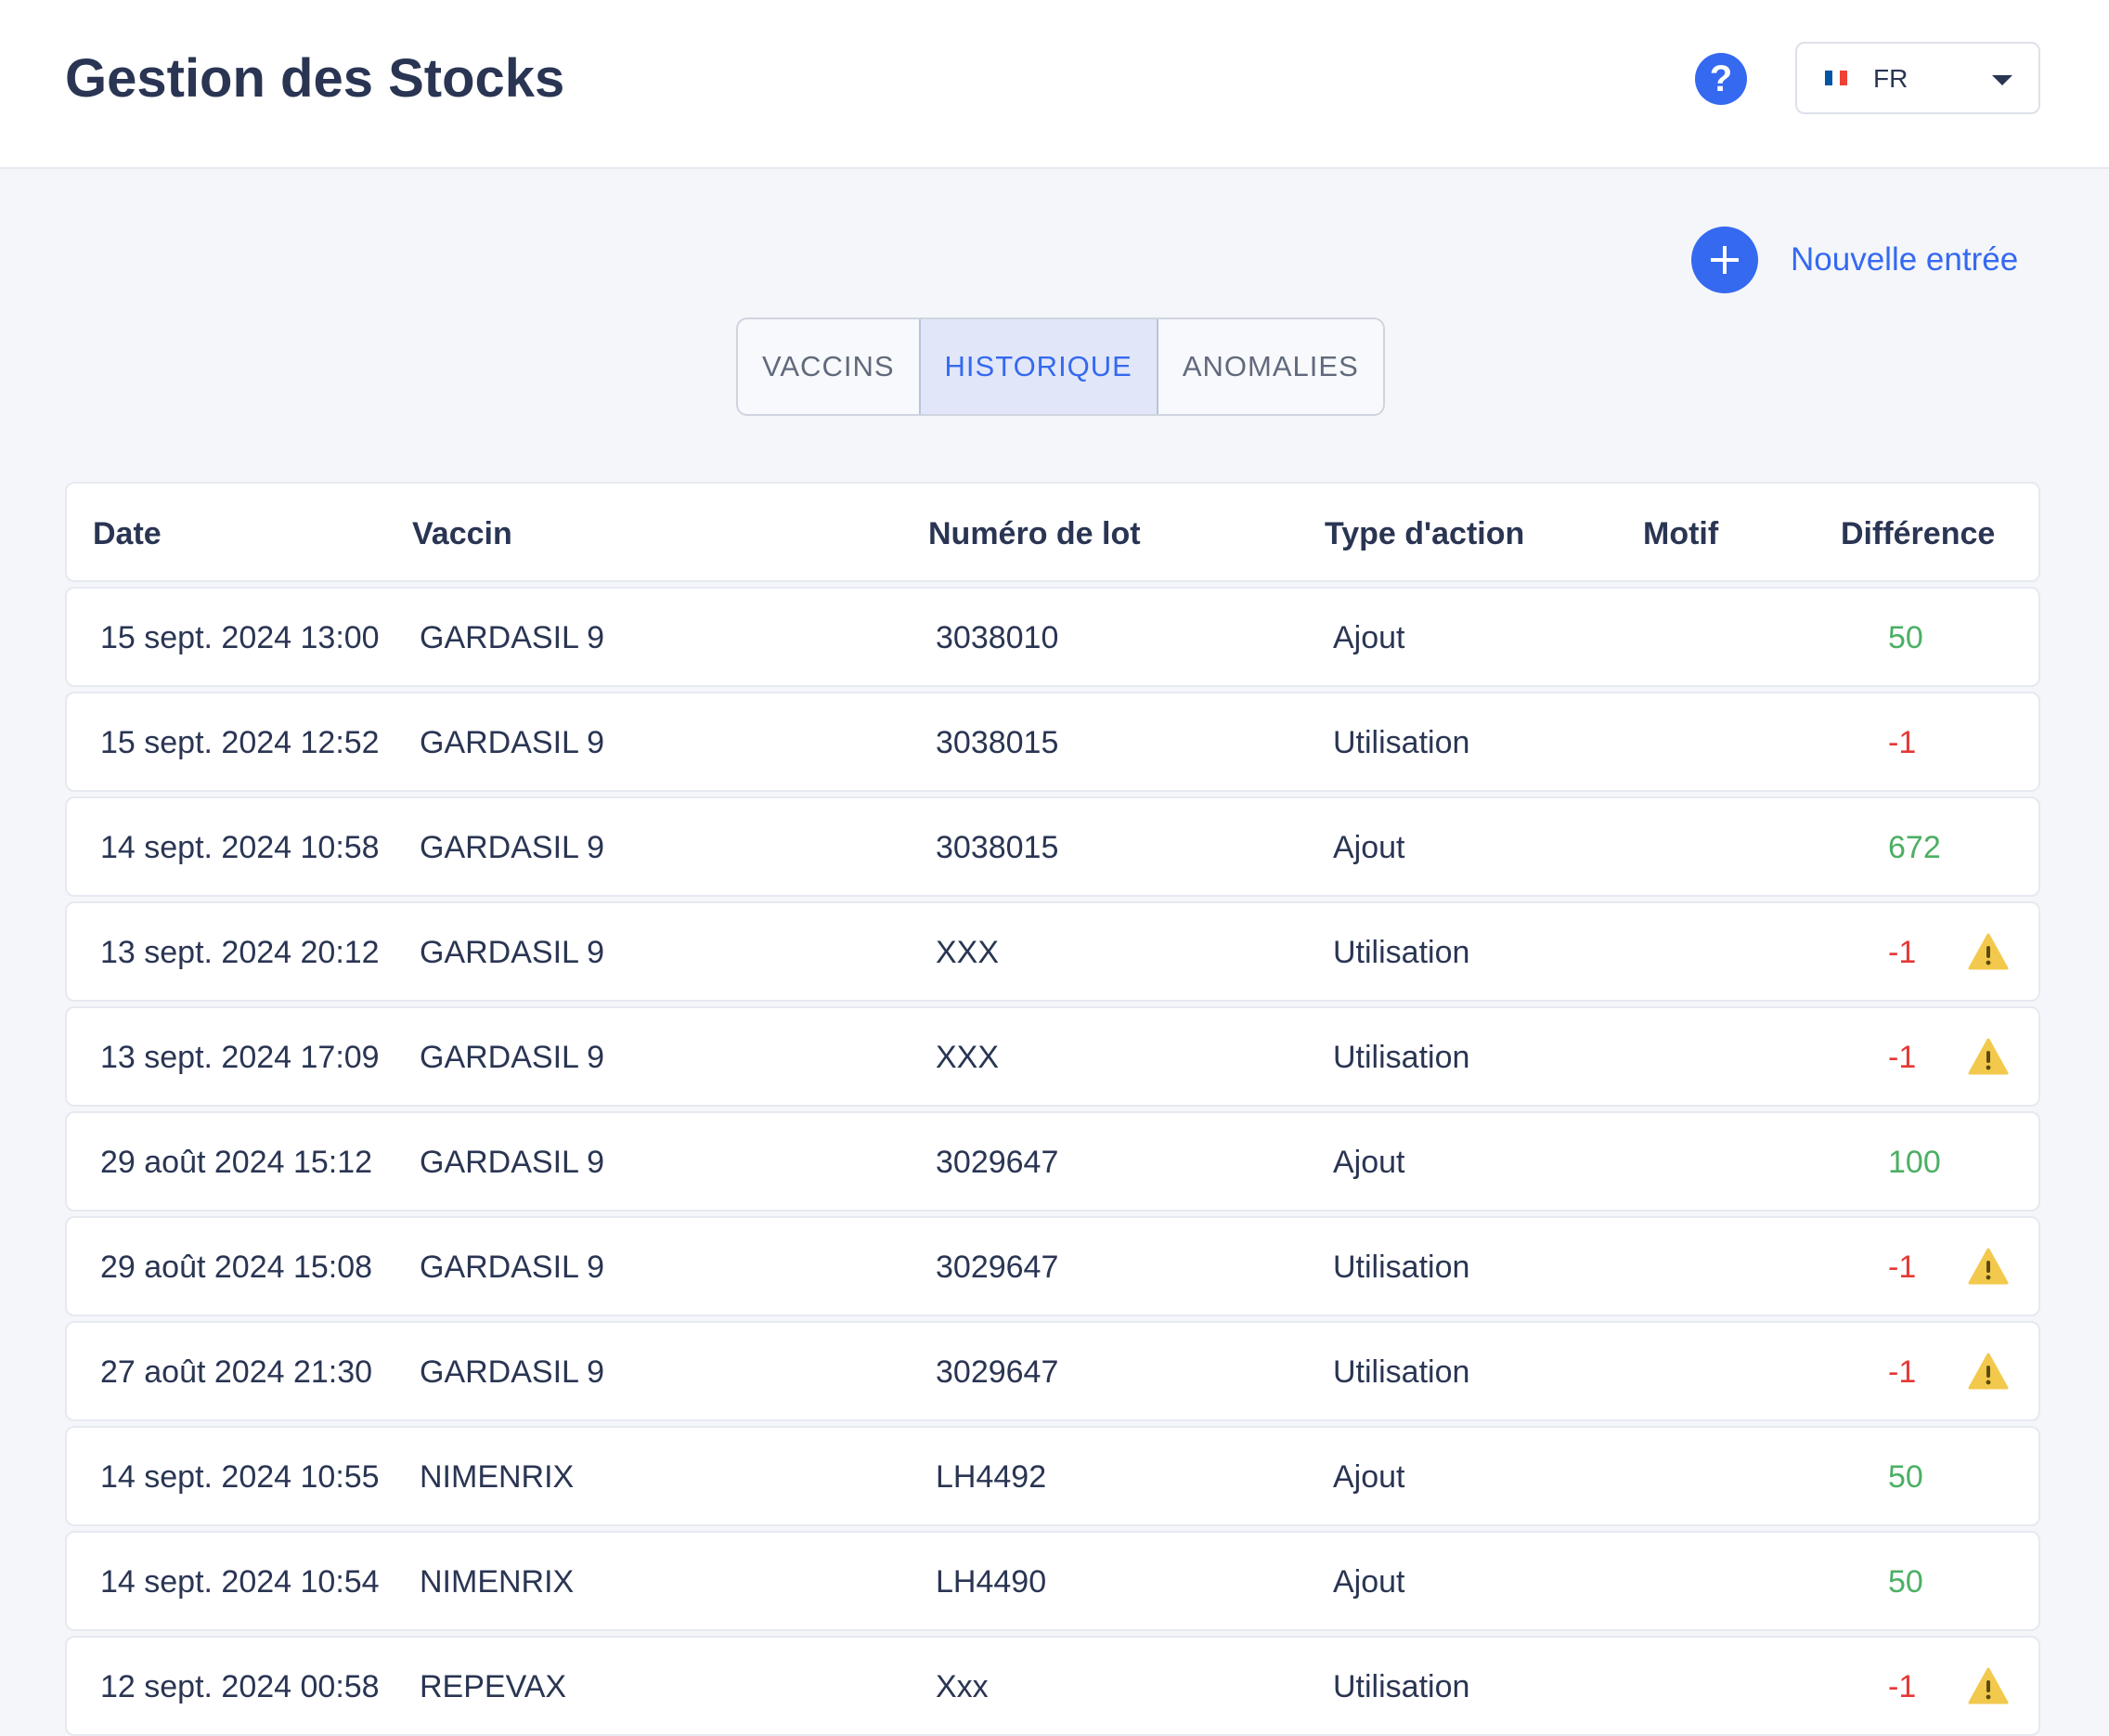  Describe the element at coordinates (1914, 1162) in the screenshot. I see `row-difference: 100` at that location.